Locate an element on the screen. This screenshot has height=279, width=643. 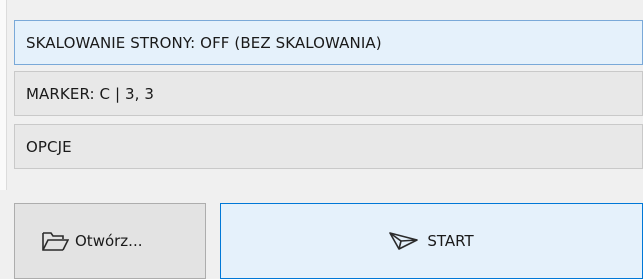
option-marker-label: MARKER: C | 3, 3 is located at coordinates (90, 93).